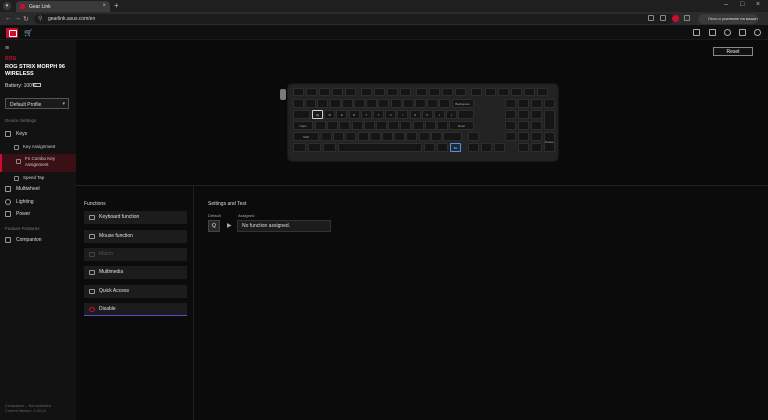 This screenshot has width=768, height=420. I want to click on keyboard-key: U, so click(391, 114).